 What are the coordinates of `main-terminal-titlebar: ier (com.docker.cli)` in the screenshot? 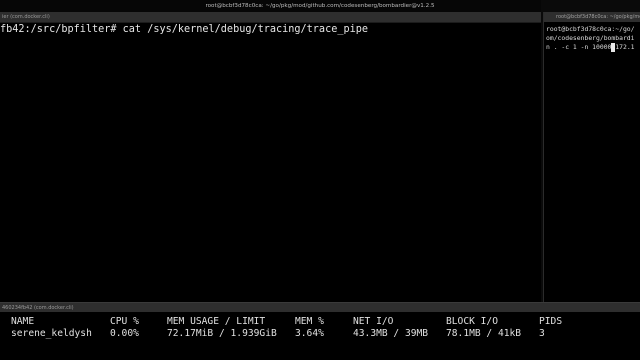 It's located at (270, 17).